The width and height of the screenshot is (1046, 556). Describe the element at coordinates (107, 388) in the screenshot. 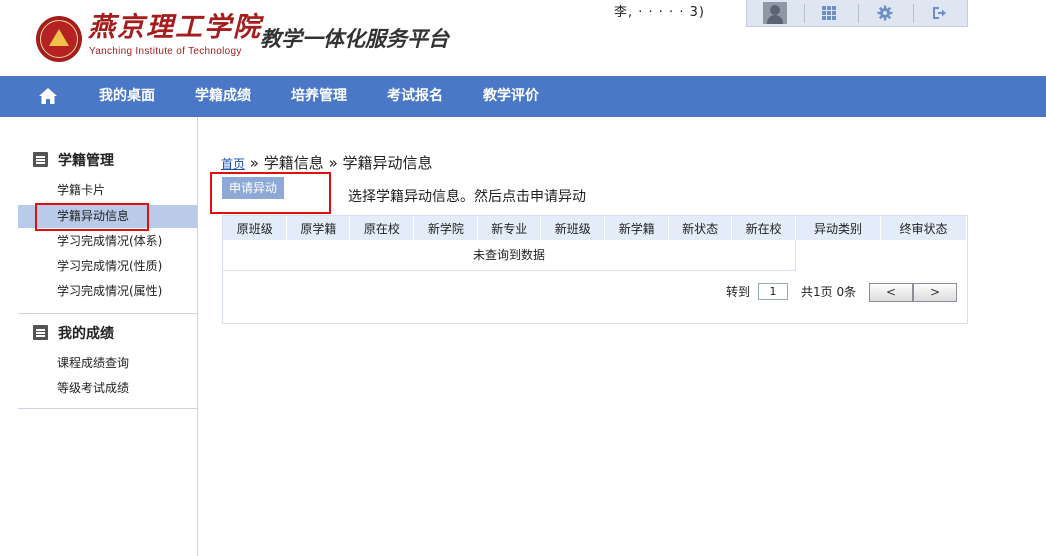

I see `sidebar-item-level-exam-grades: 等级考试成绩` at that location.